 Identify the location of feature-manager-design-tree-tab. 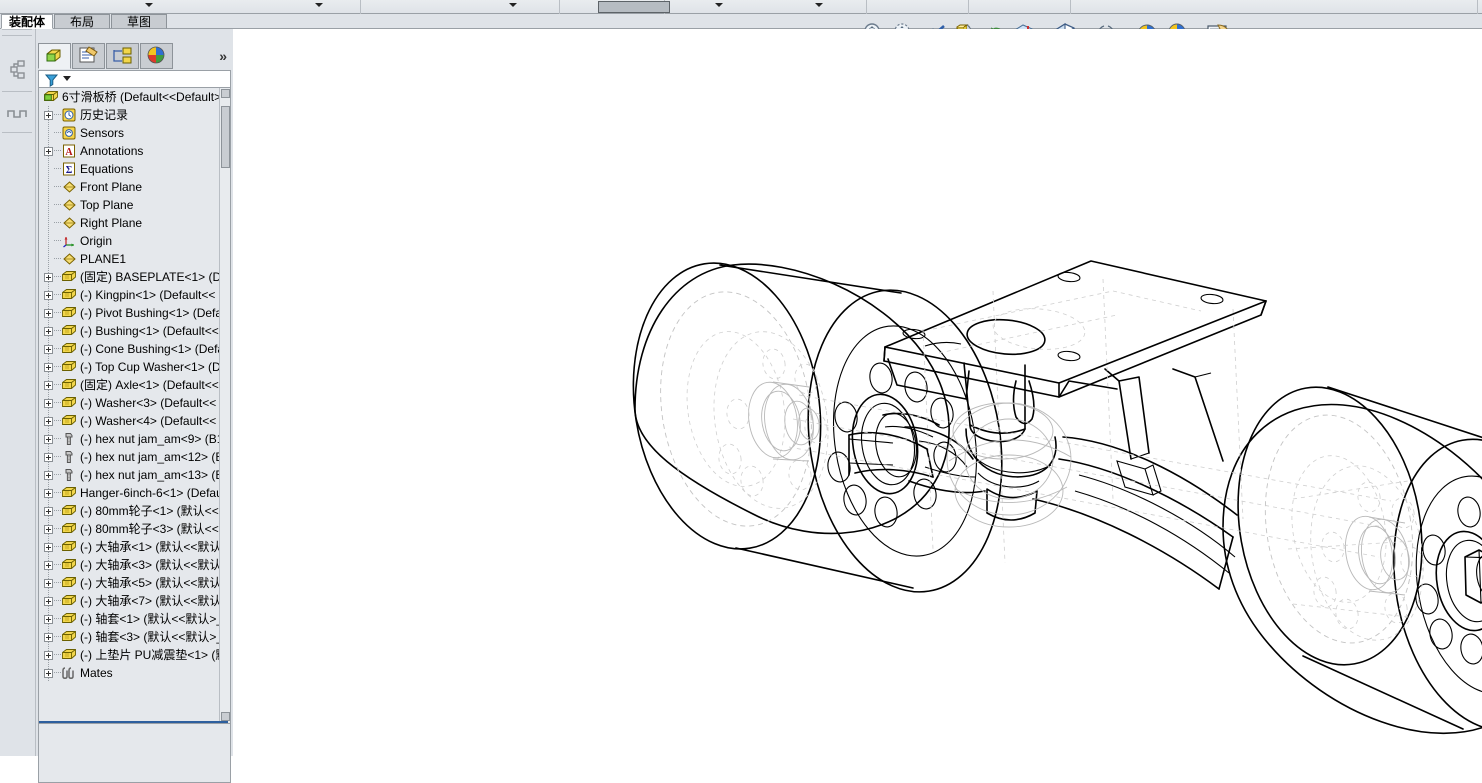
(54, 56).